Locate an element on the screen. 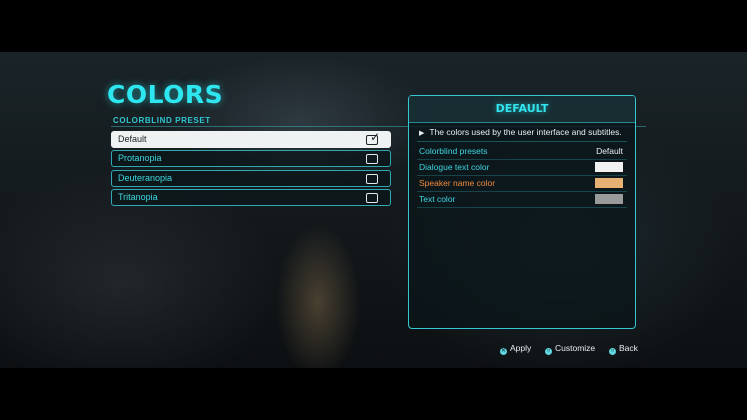 The image size is (747, 420). row-dialogue-text-color: Dialogue text color is located at coordinates (522, 168).